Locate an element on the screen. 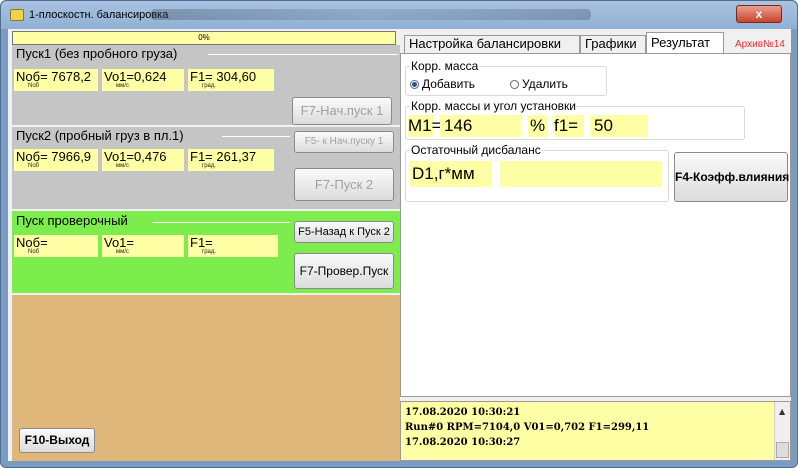  radio-remove-label: Удалить is located at coordinates (545, 84).